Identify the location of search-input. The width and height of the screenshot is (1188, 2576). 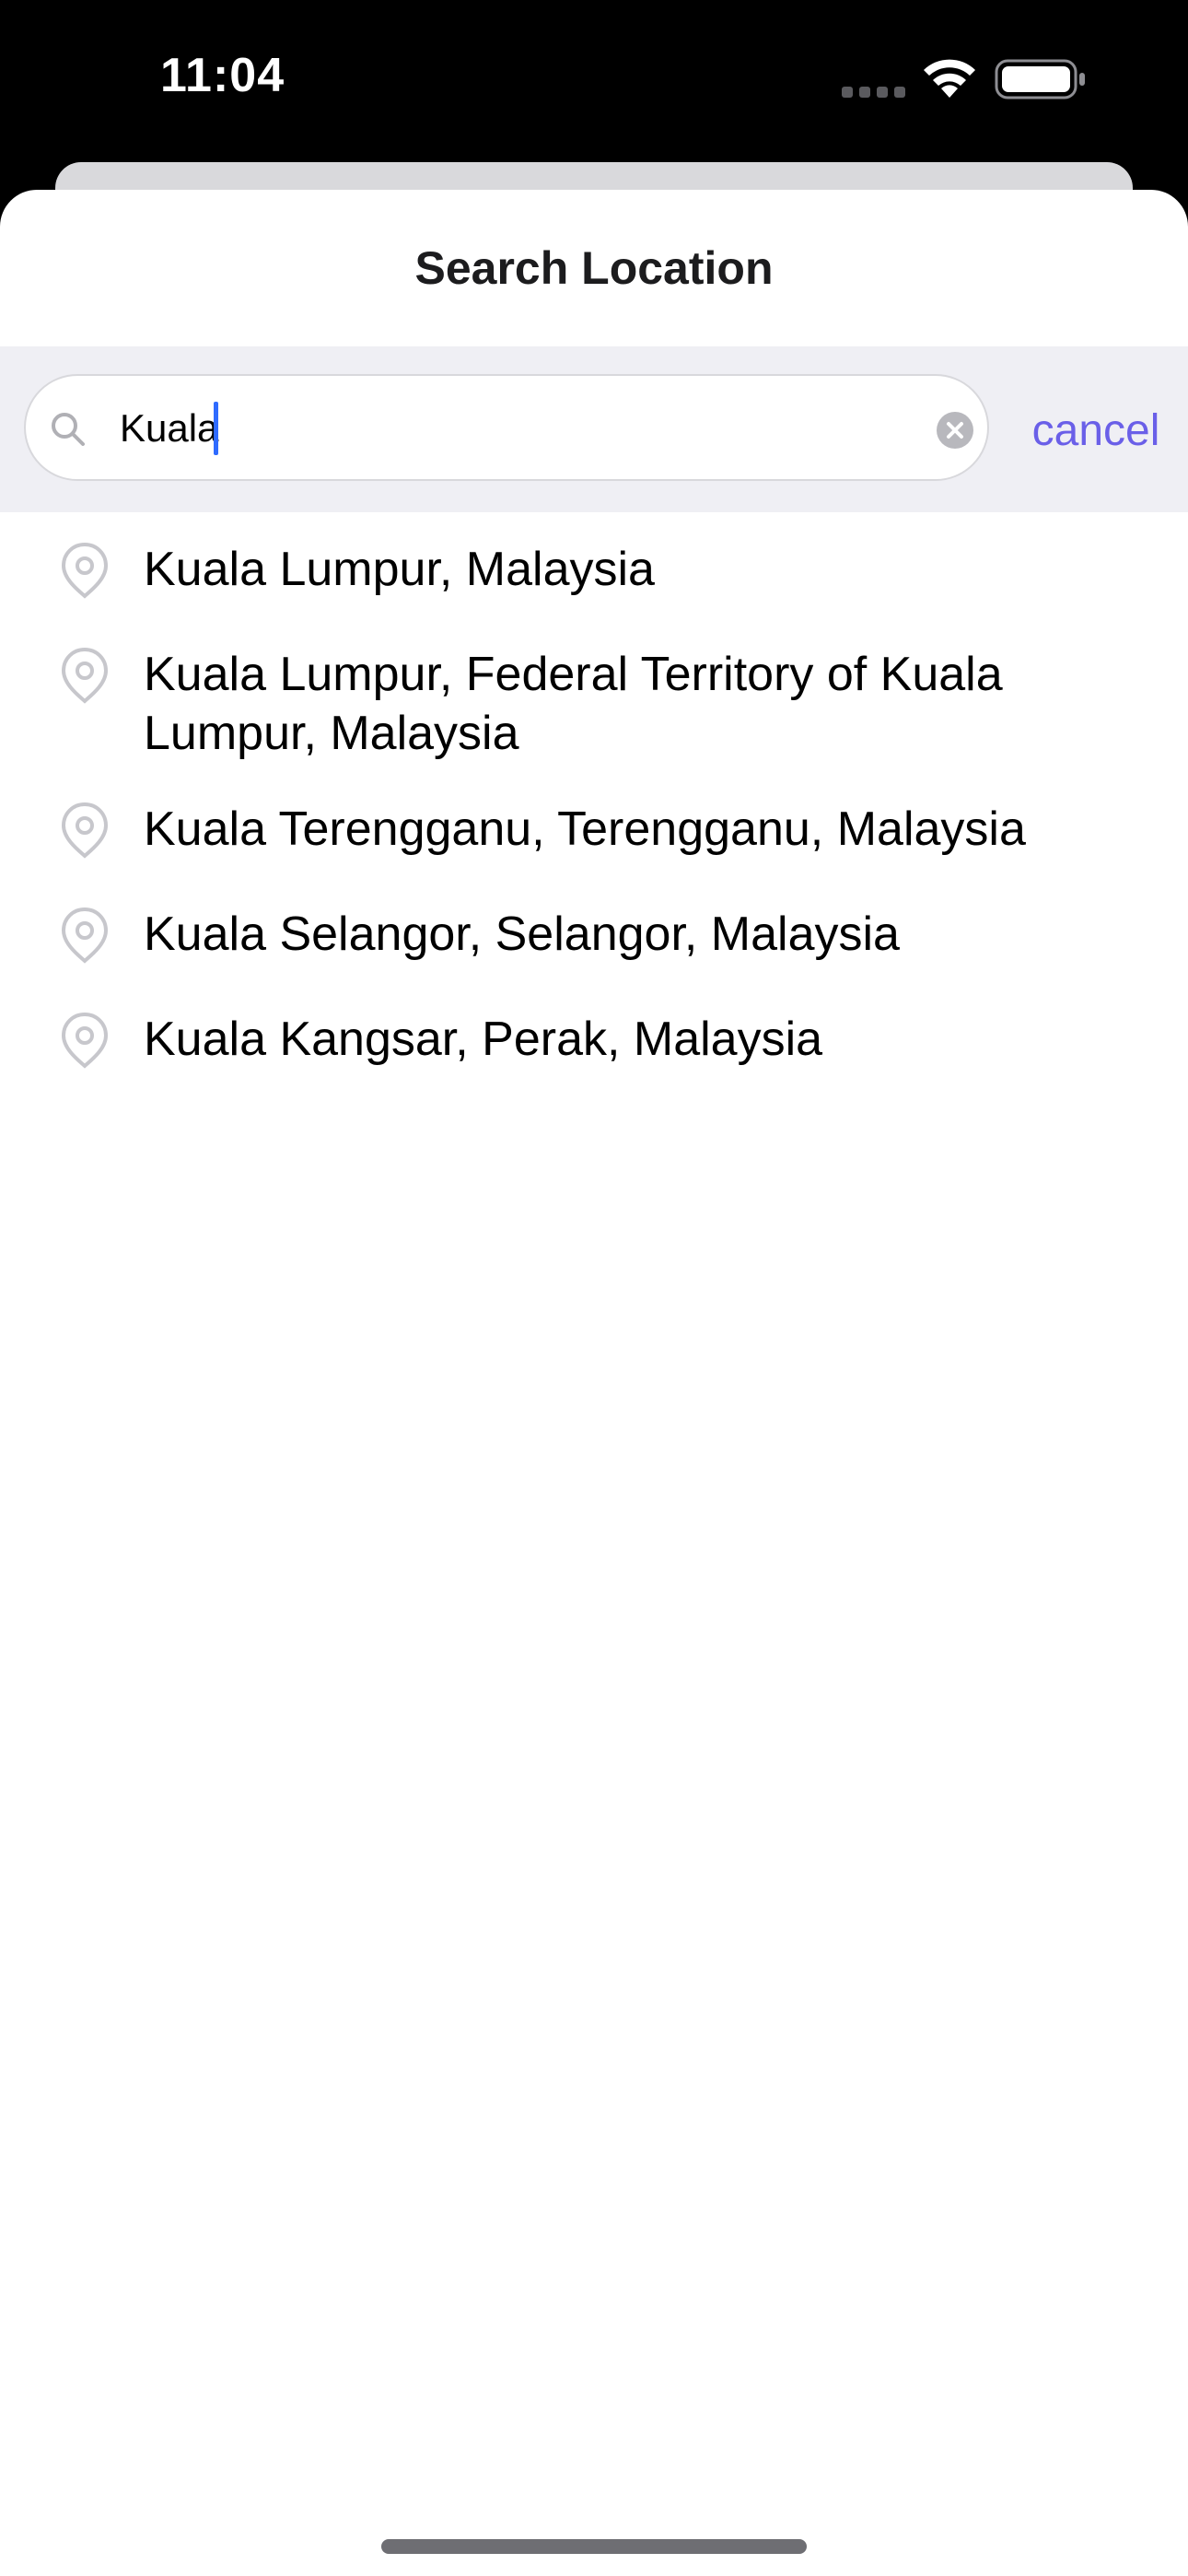
(516, 428).